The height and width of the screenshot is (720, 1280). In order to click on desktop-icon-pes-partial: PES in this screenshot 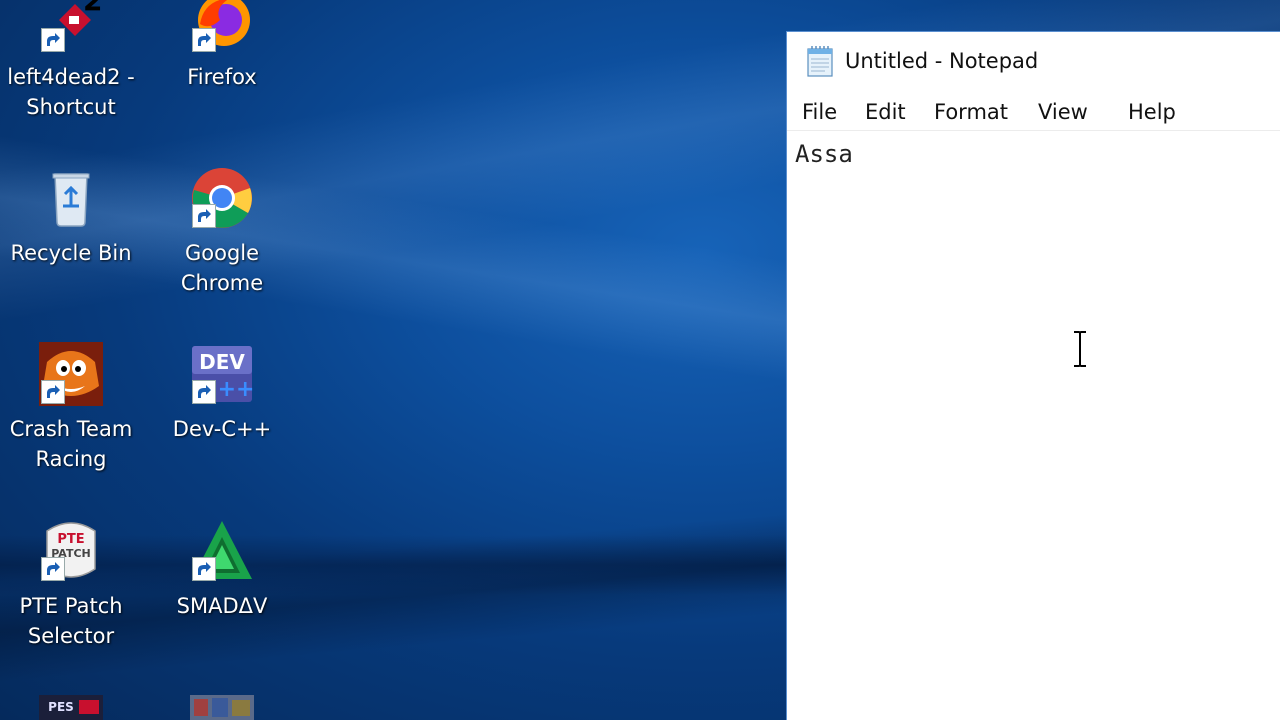, I will do `click(73, 707)`.